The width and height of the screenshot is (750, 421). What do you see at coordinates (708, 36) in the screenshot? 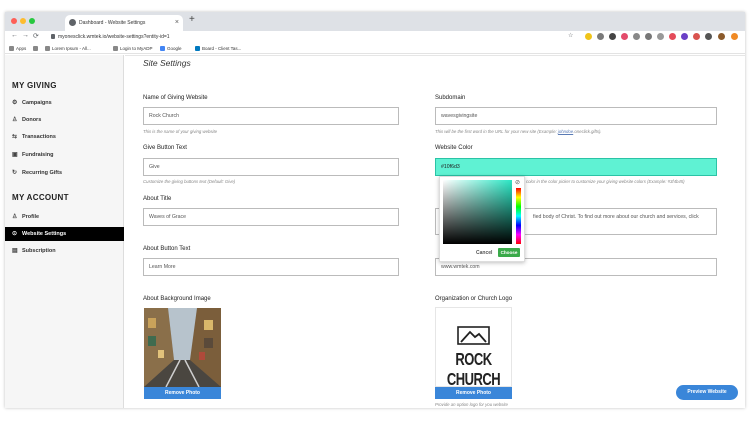
I see `extensions-puzzle-icon` at bounding box center [708, 36].